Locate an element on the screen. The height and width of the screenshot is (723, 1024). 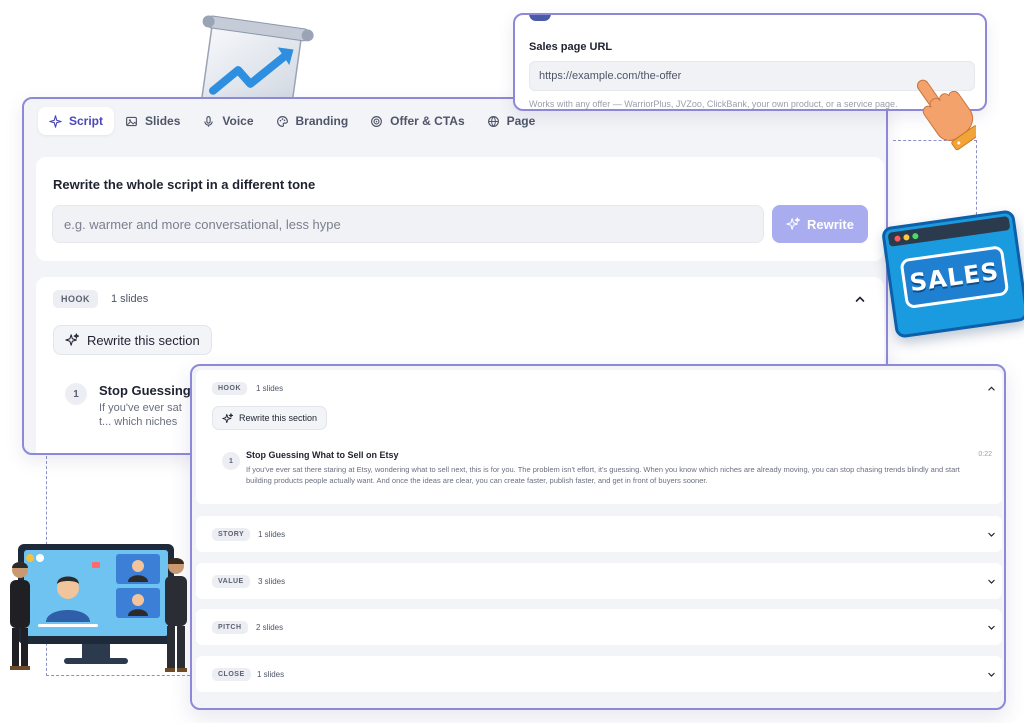
sales-badge-icon: SALES is located at coordinates (952, 274).